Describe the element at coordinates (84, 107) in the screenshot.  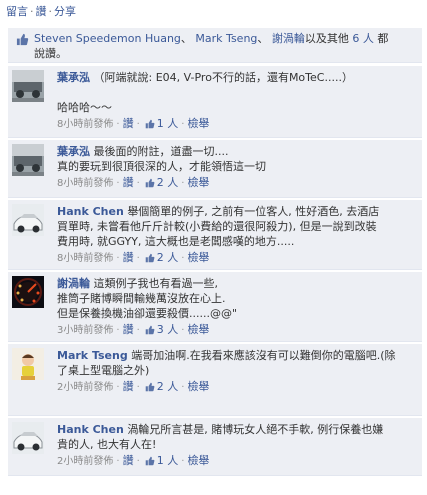
I see `comment-text: 哈哈哈～～` at that location.